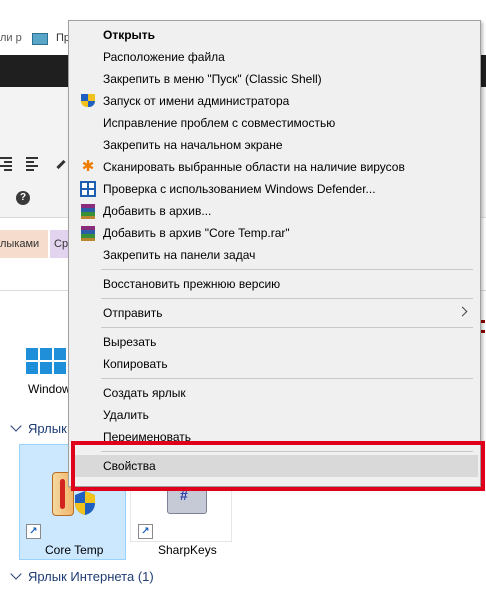  What do you see at coordinates (11, 38) in the screenshot?
I see `top-bar-text-left: ли р` at bounding box center [11, 38].